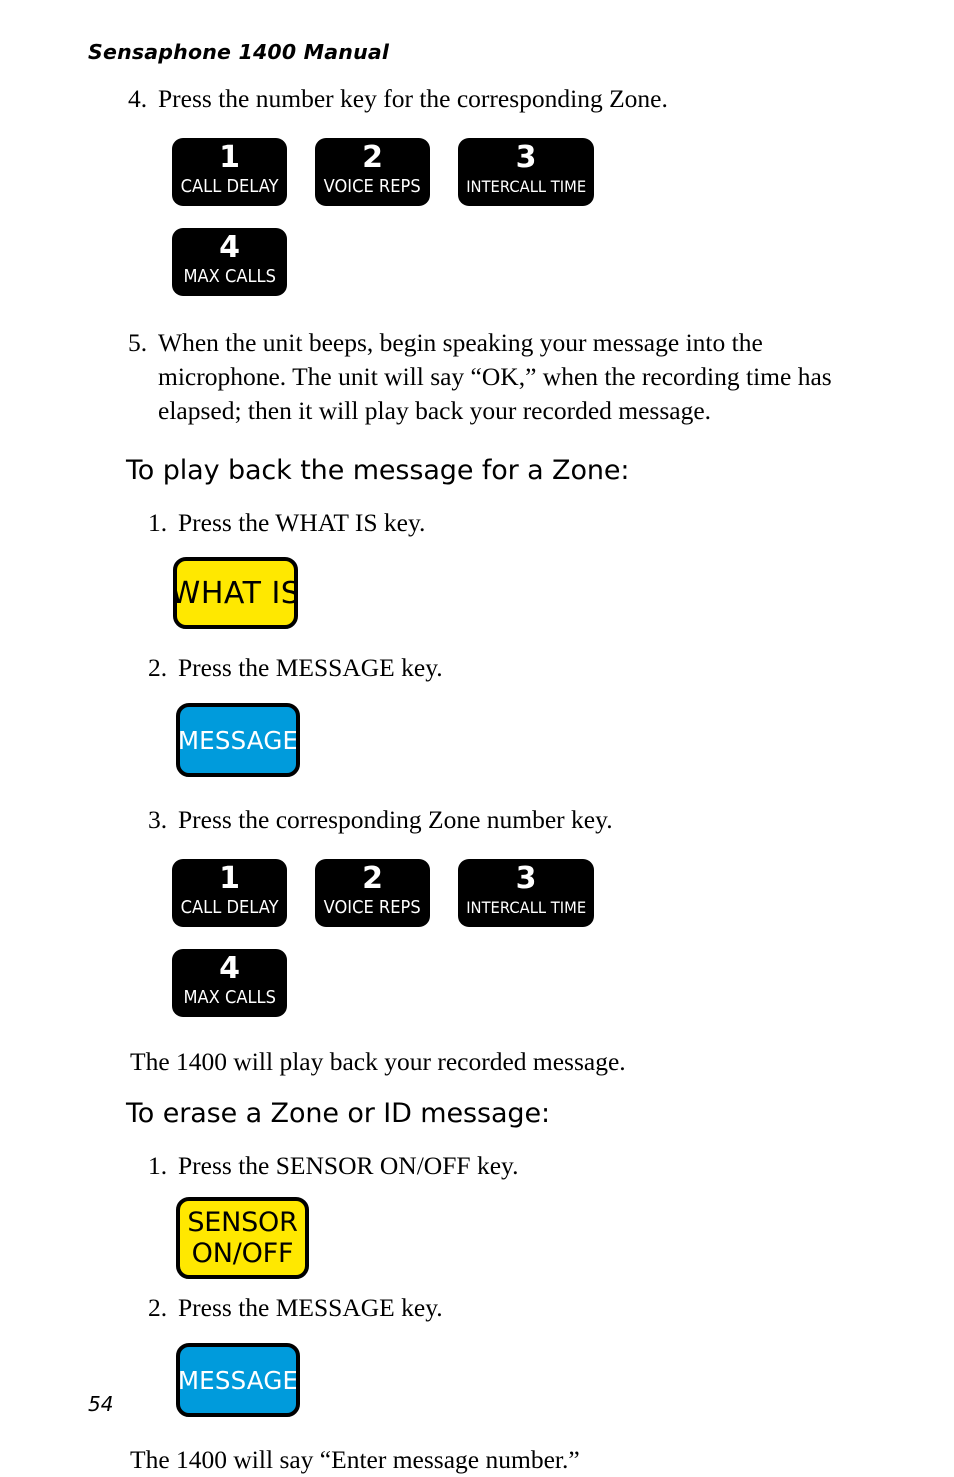  I want to click on zone-key-row-top-2: 4 MAX CALLS, so click(530, 262).